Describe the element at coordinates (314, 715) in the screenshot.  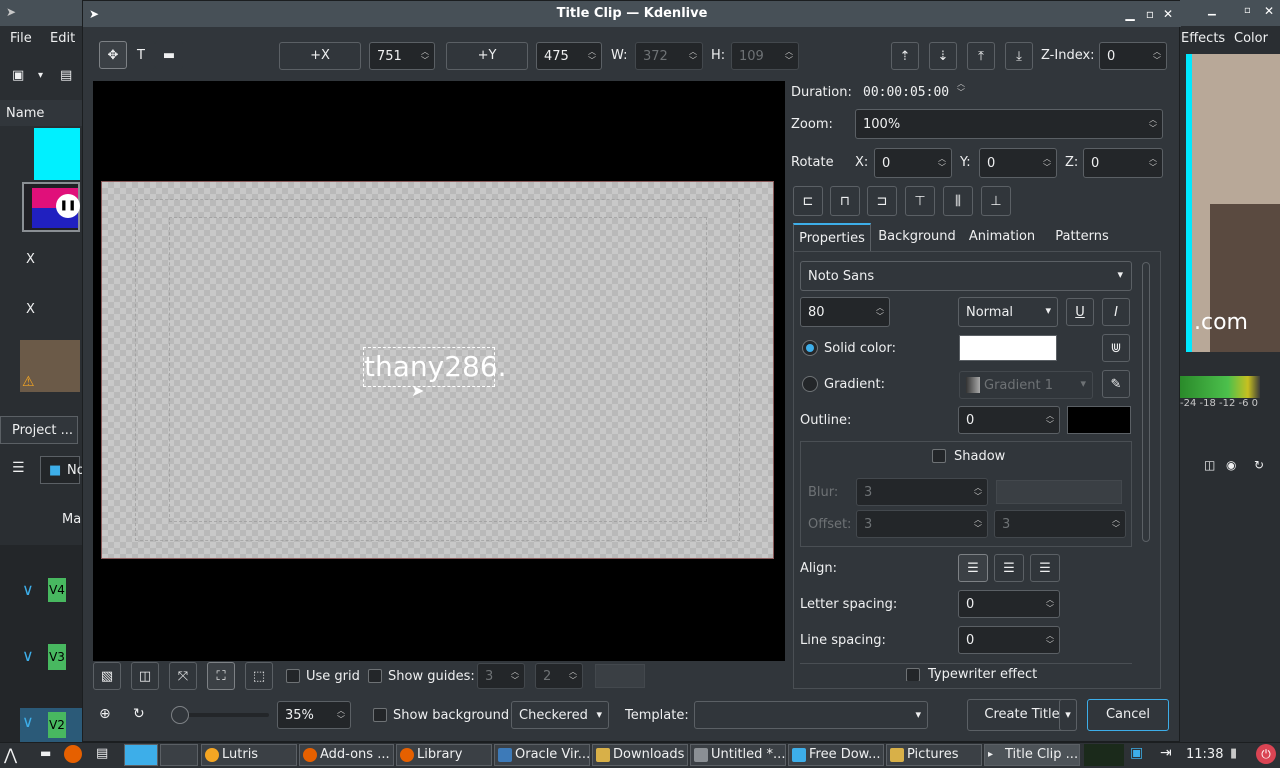
I see `zoom-percent-input: 35% ︿ ﹀` at that location.